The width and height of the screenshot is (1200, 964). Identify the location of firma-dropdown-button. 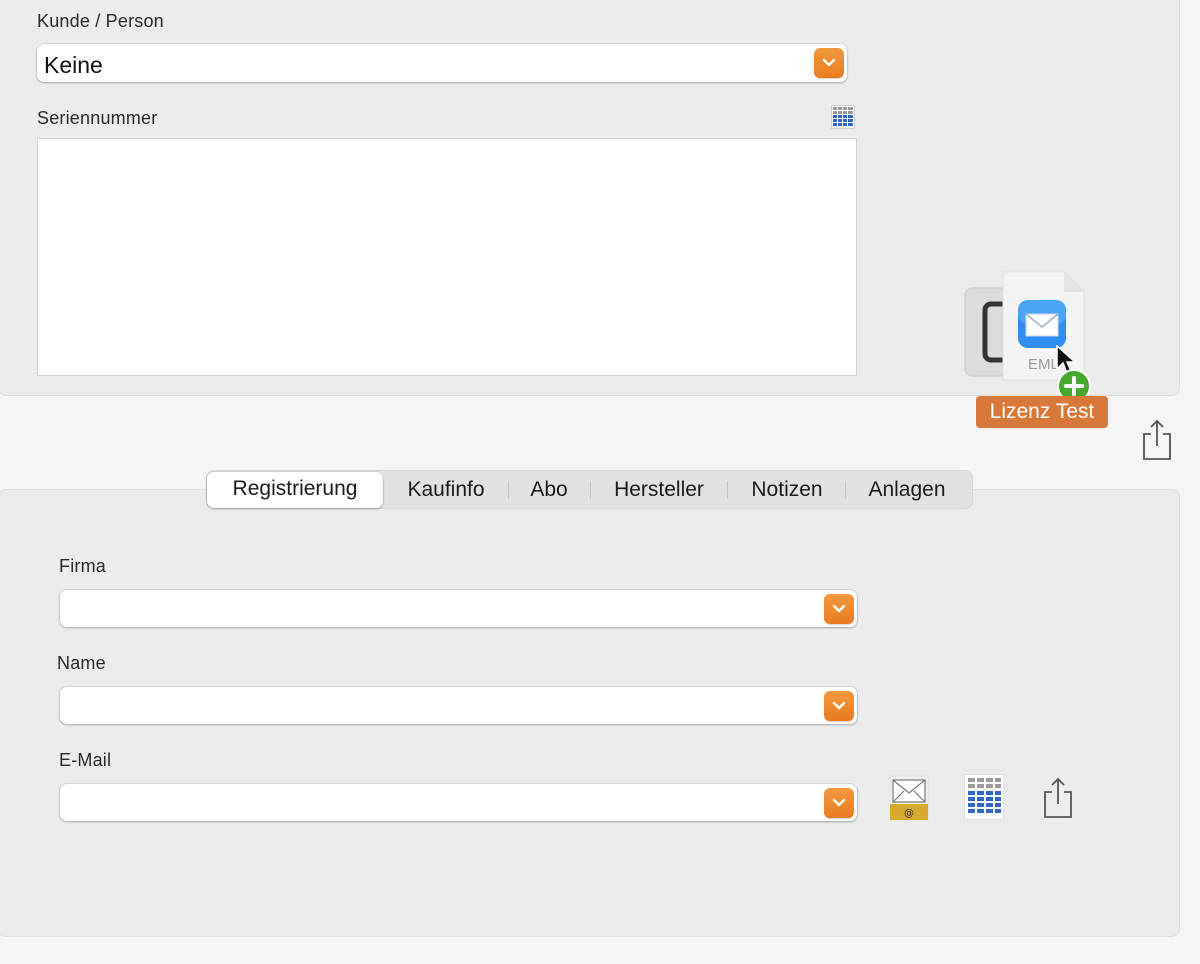
(839, 609).